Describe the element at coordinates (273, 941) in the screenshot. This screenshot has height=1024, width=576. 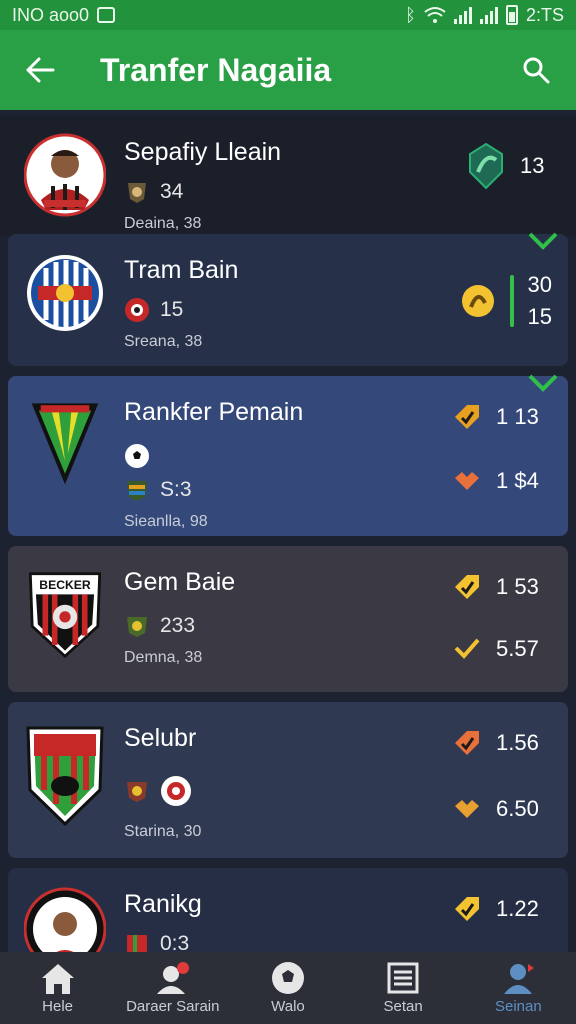
I see `item-meta-row: 0:3` at that location.